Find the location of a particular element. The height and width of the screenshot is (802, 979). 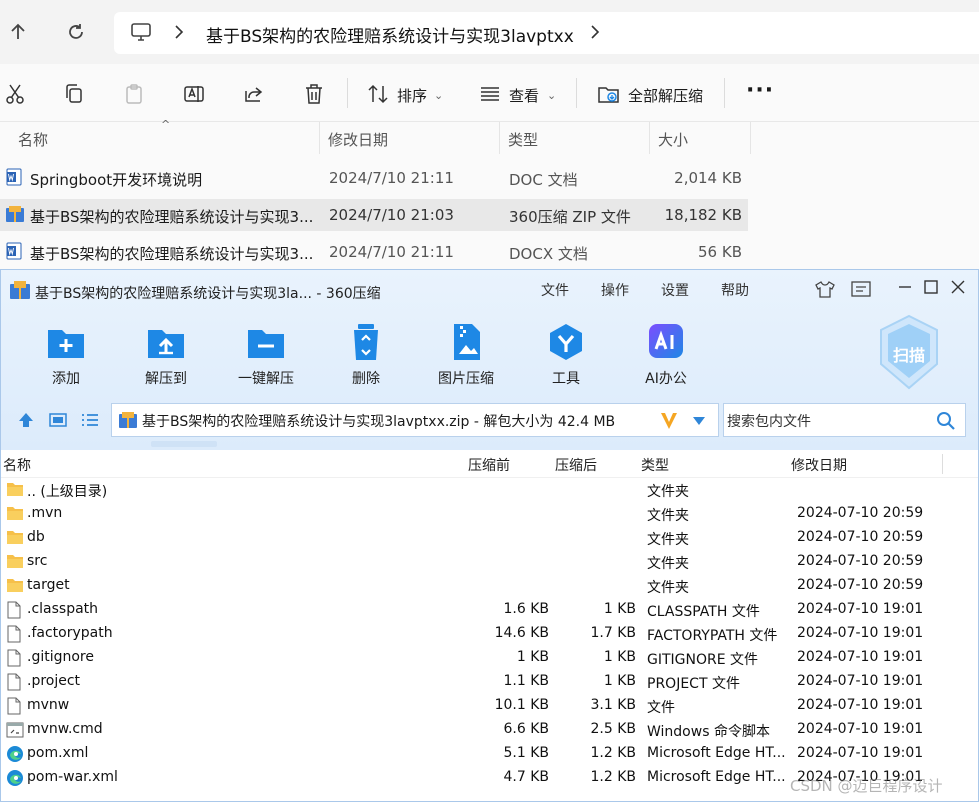

extract-all-icon is located at coordinates (609, 94).